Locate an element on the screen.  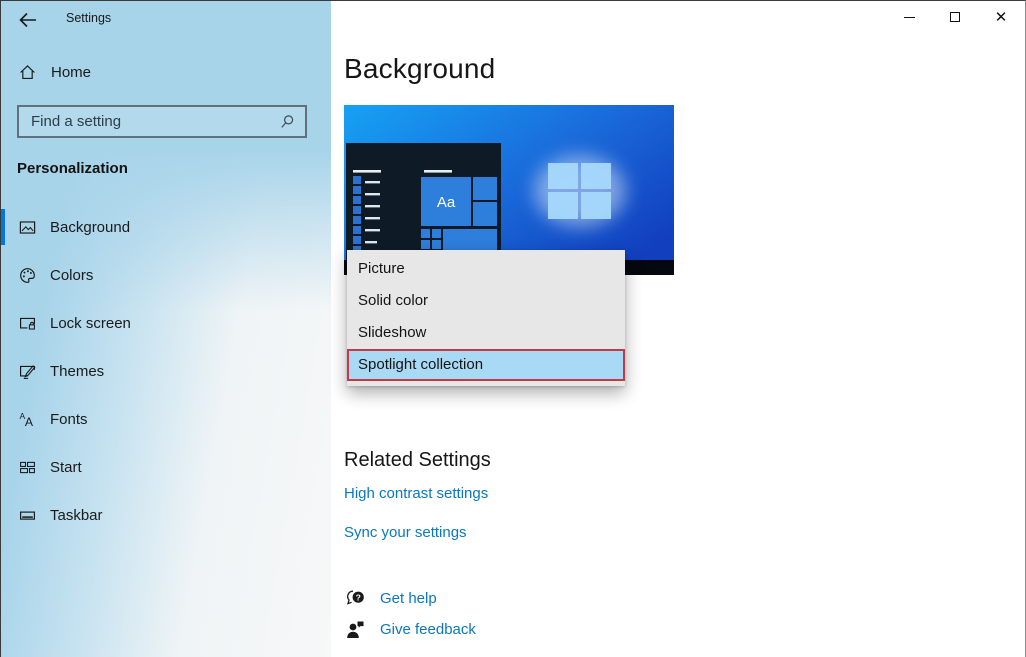
minimize-icon is located at coordinates (909, 17).